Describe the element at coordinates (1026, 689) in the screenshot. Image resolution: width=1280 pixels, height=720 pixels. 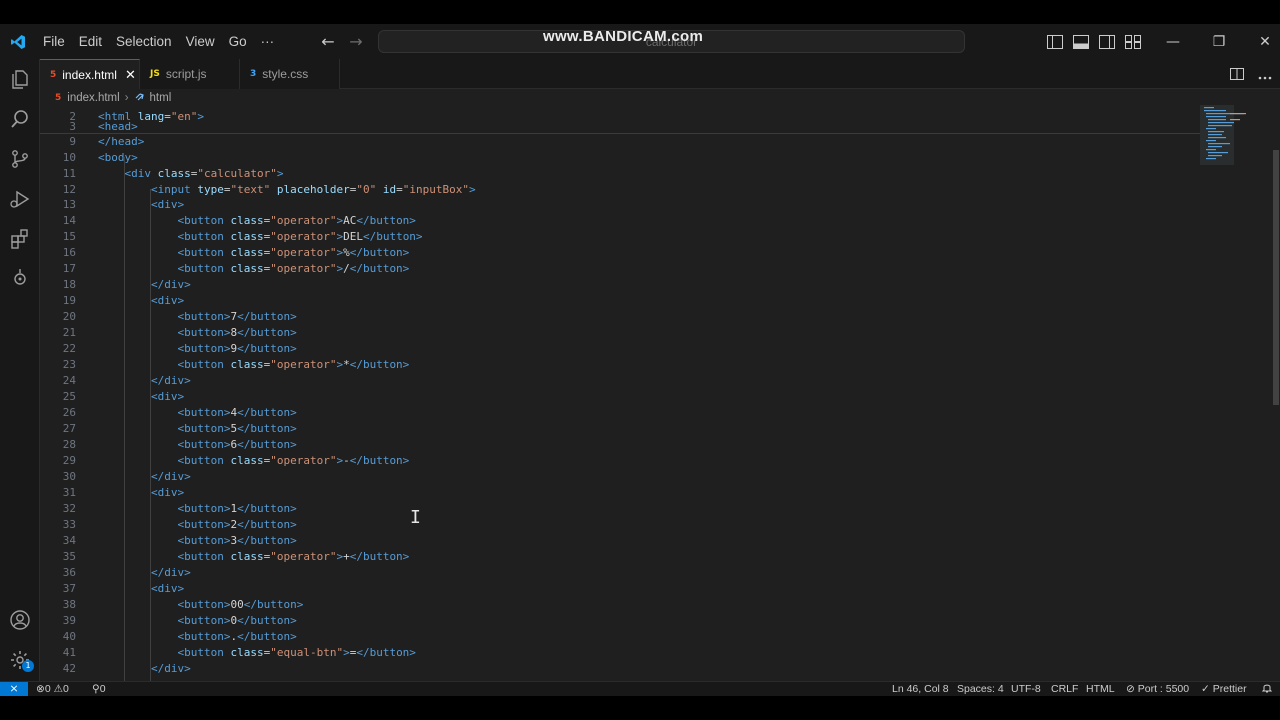
I see `encoding: UTF-8` at that location.